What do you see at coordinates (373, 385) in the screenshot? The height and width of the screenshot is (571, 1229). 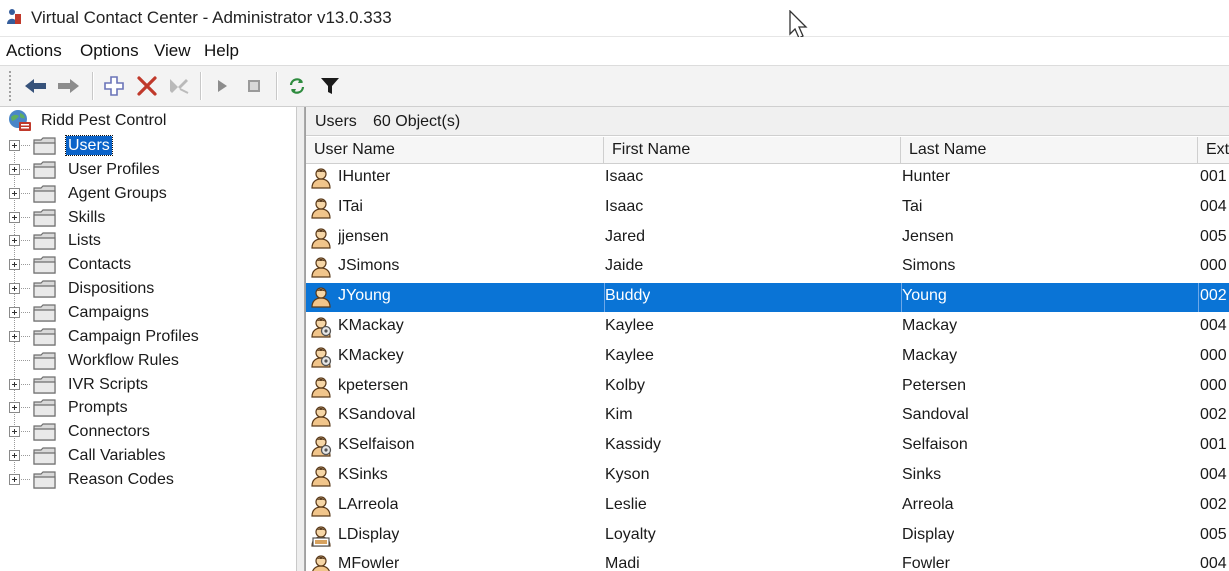 I see `cell-user-name: kpetersen` at bounding box center [373, 385].